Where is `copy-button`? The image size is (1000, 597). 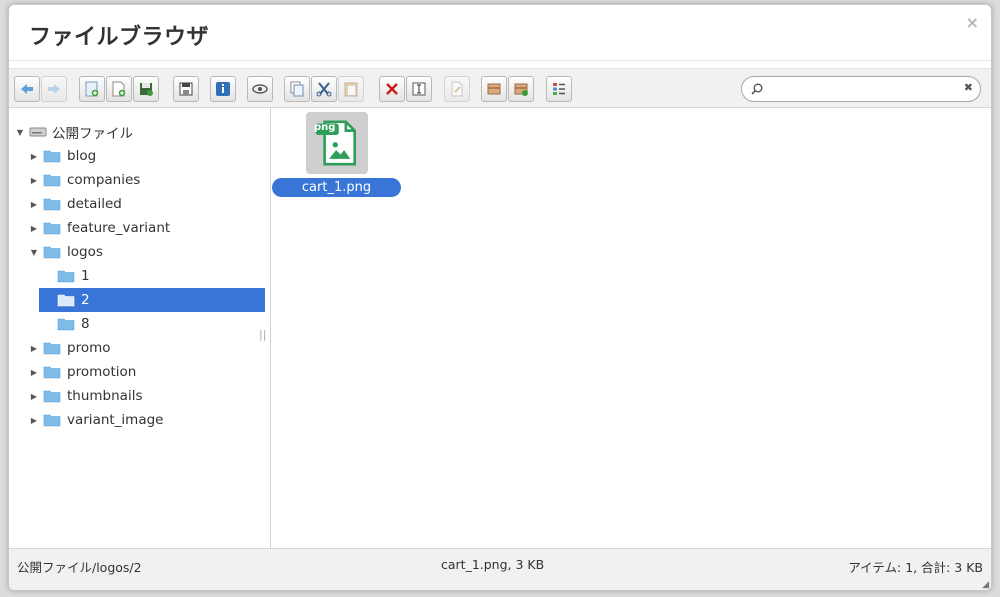
copy-button is located at coordinates (297, 89).